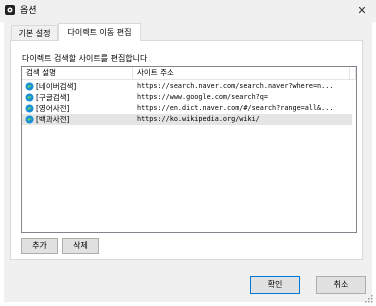  Describe the element at coordinates (352, 73) in the screenshot. I see `column-header-extra` at that location.